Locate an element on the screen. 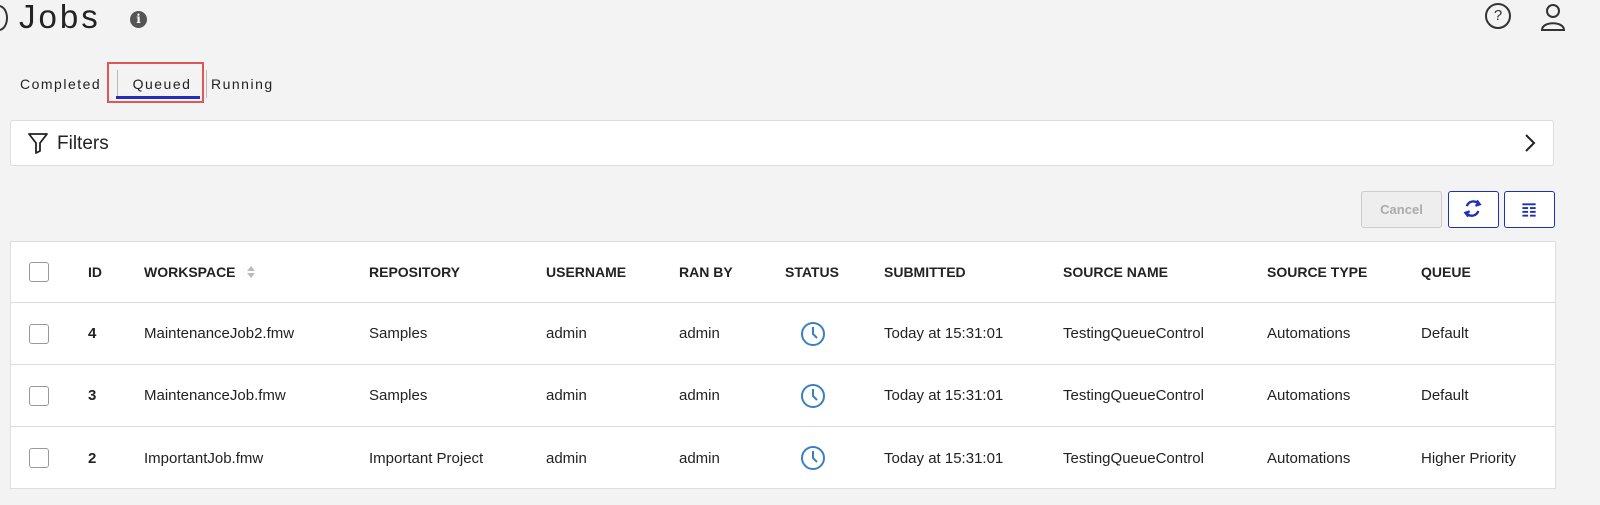 This screenshot has width=1600, height=505. column-header-status: STATUS is located at coordinates (812, 272).